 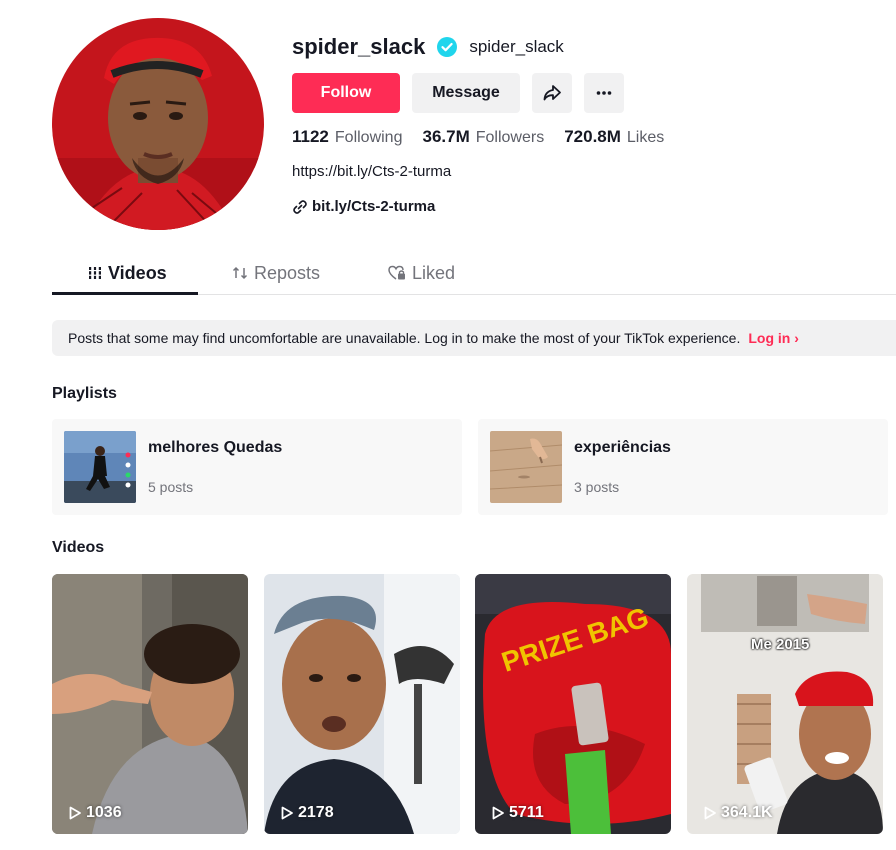 I want to click on playlist-card: experiências 3 posts, so click(x=683, y=467).